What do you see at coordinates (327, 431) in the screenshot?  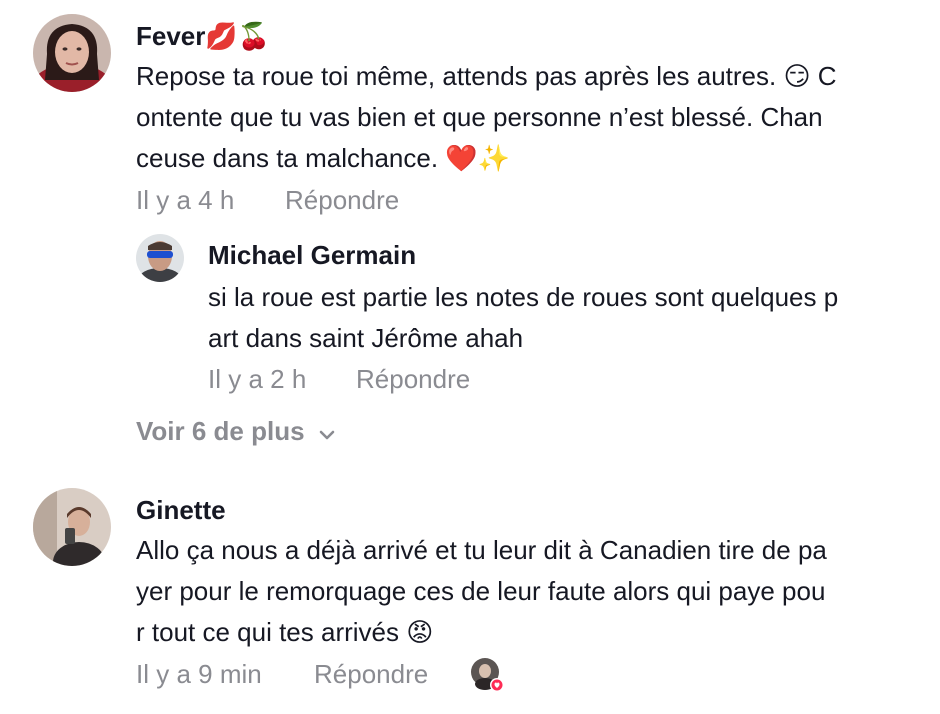 I see `chevron-down-icon` at bounding box center [327, 431].